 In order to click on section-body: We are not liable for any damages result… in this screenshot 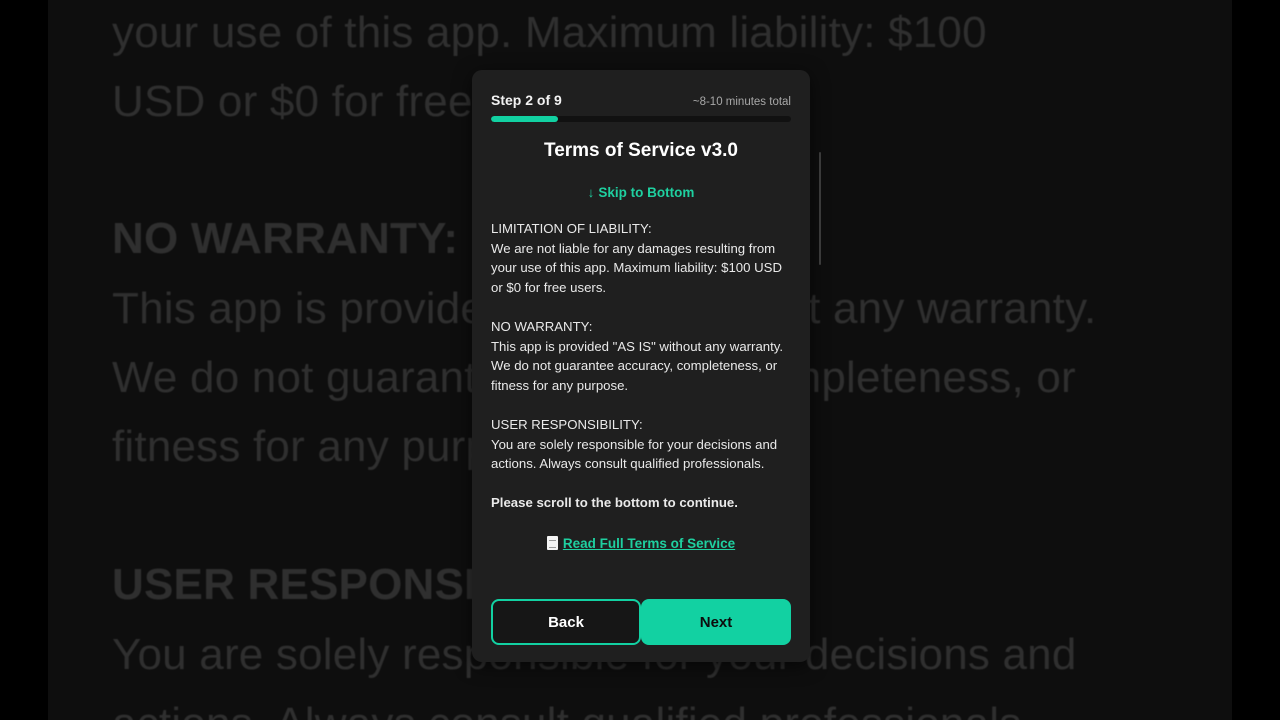, I will do `click(636, 267)`.